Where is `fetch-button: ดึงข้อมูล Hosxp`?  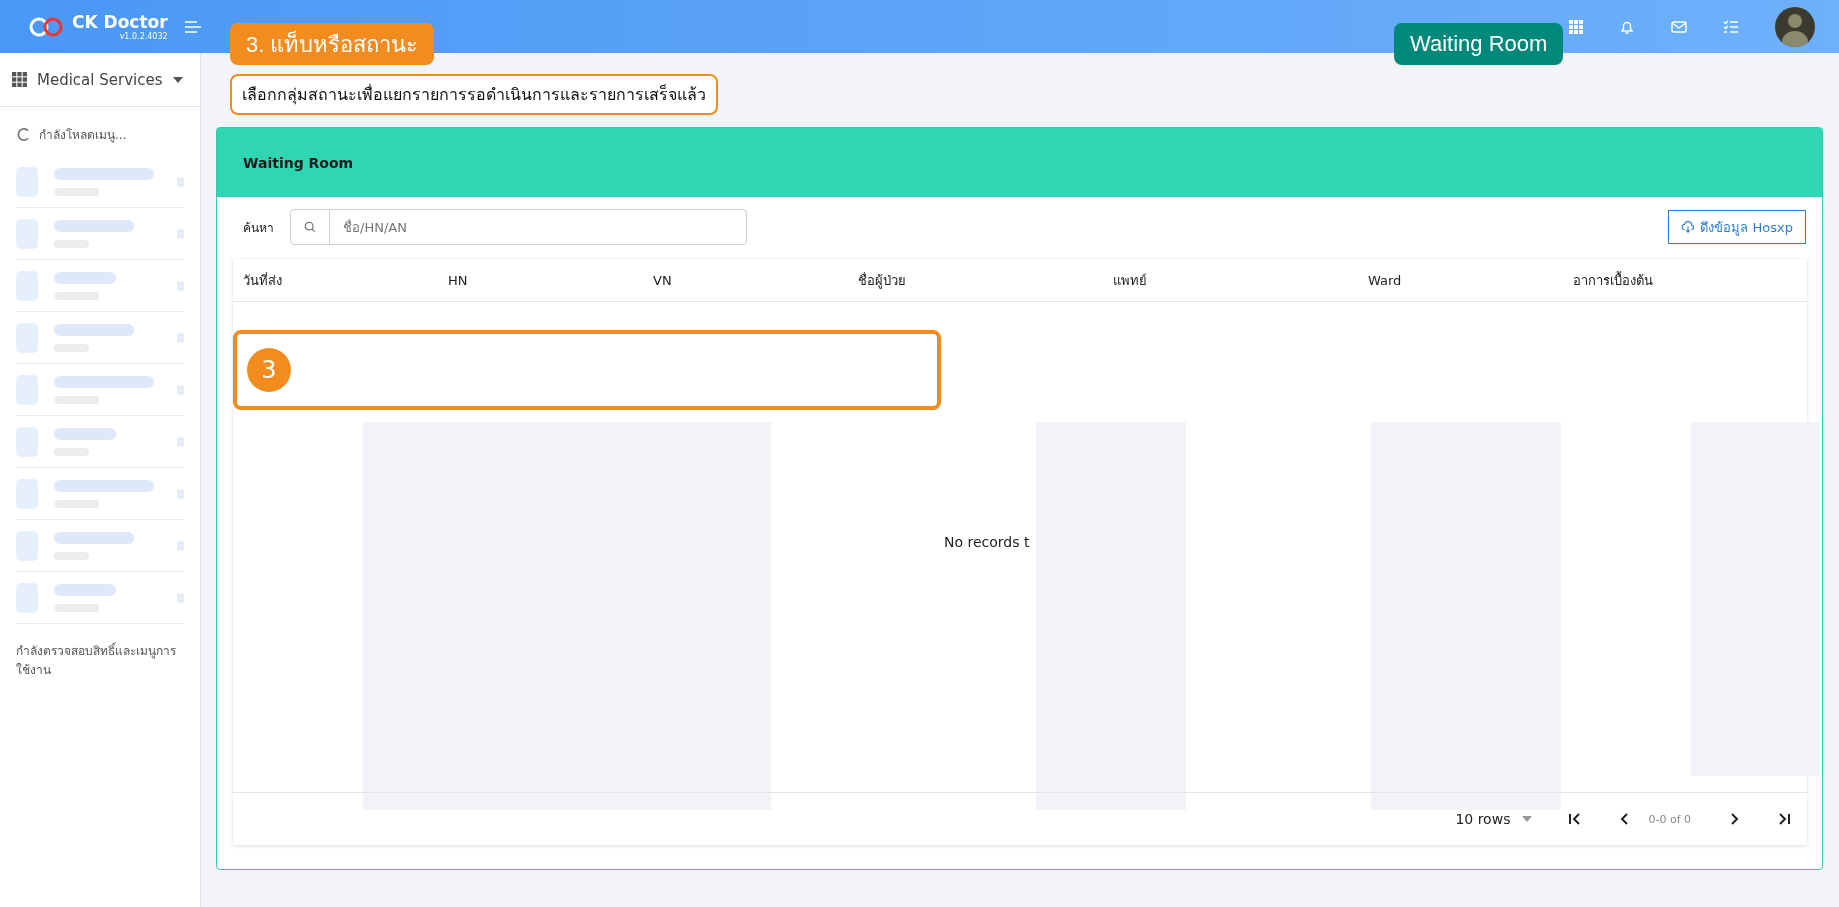 fetch-button: ดึงข้อมูล Hosxp is located at coordinates (1737, 227).